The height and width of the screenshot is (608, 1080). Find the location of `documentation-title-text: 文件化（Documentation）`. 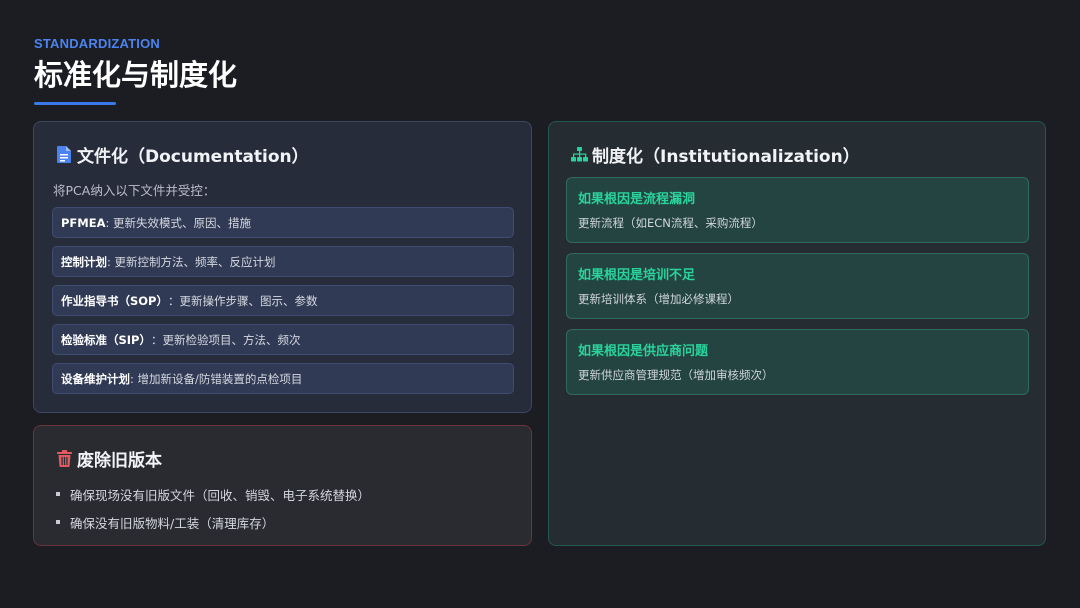

documentation-title-text: 文件化（Documentation） is located at coordinates (193, 157).